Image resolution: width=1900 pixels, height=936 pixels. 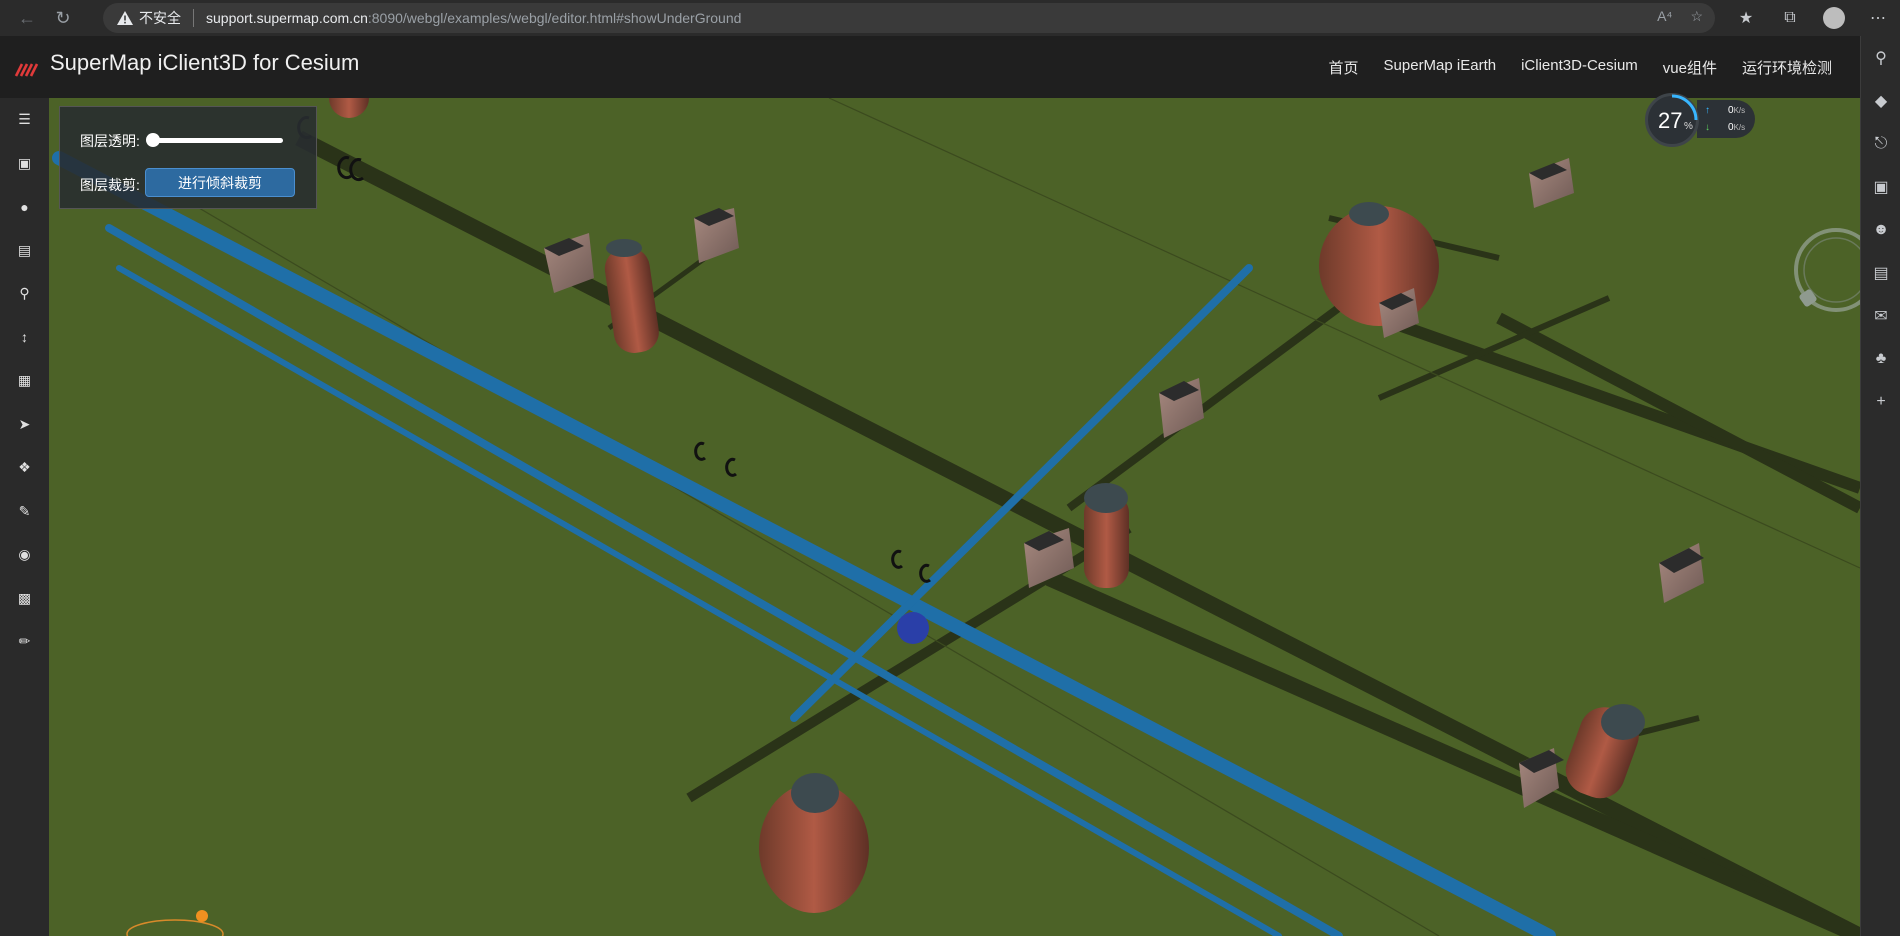 What do you see at coordinates (1440, 67) in the screenshot?
I see `nav-iearth: SuperMap iEarth` at bounding box center [1440, 67].